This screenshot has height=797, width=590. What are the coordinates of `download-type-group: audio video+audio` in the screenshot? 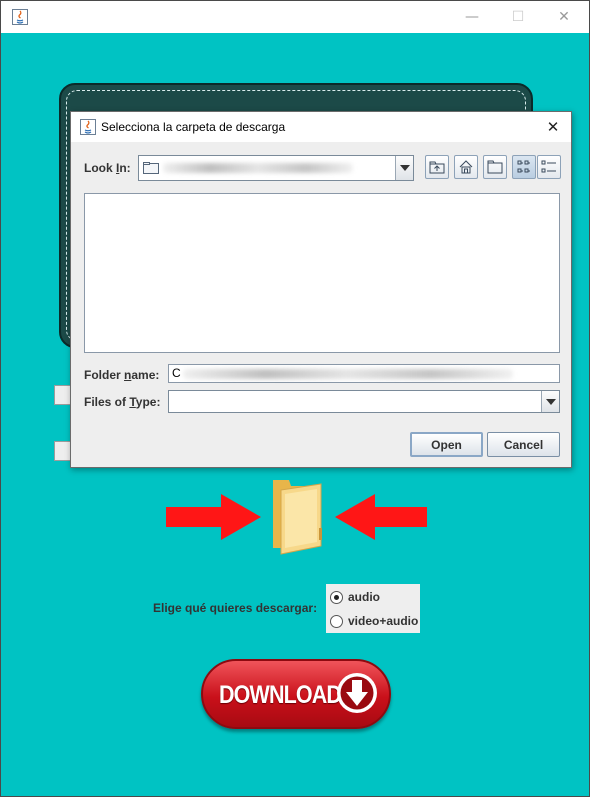 It's located at (373, 608).